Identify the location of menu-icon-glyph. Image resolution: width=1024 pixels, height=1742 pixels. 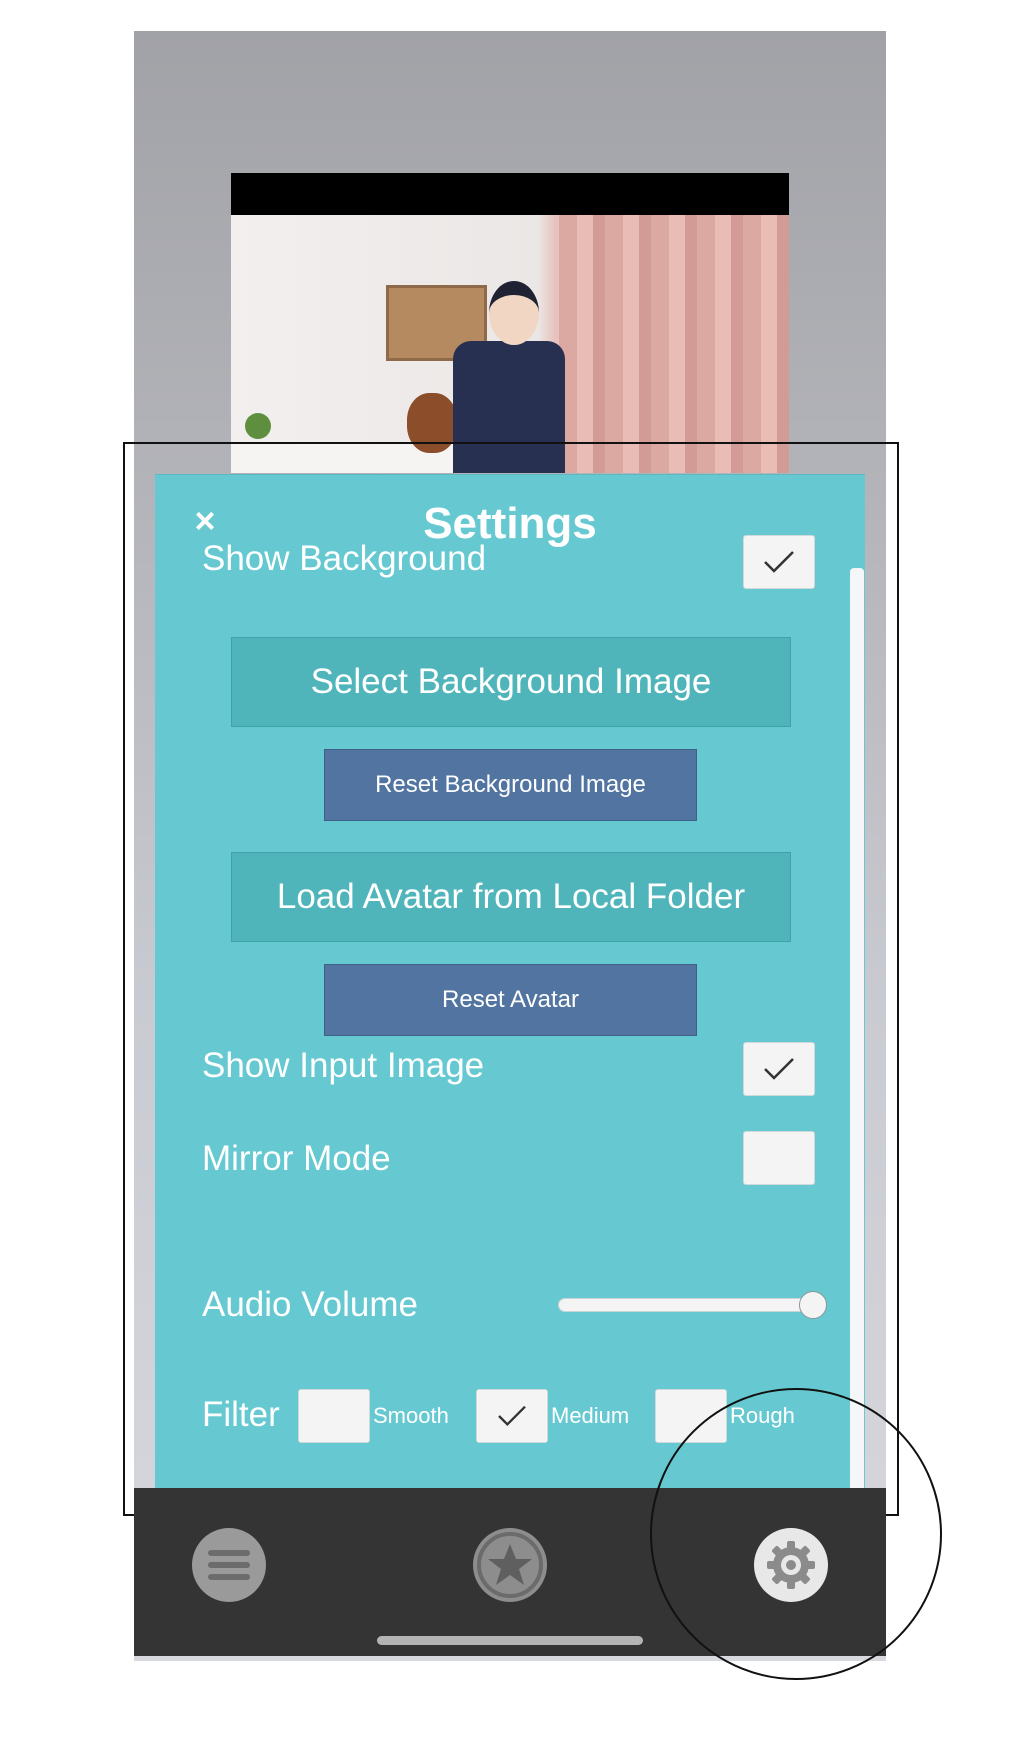
(229, 1565).